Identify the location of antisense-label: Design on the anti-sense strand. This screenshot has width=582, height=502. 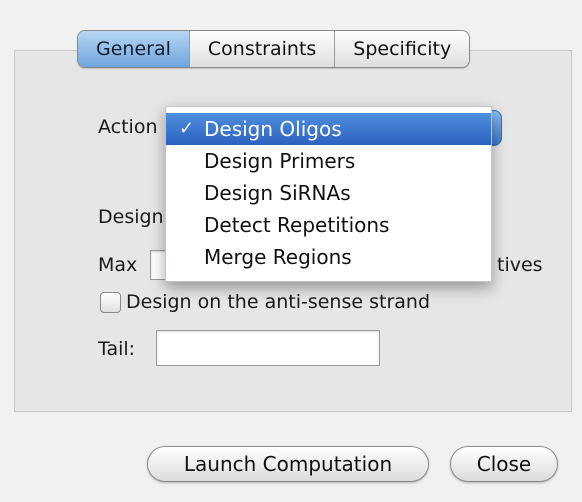
(278, 302).